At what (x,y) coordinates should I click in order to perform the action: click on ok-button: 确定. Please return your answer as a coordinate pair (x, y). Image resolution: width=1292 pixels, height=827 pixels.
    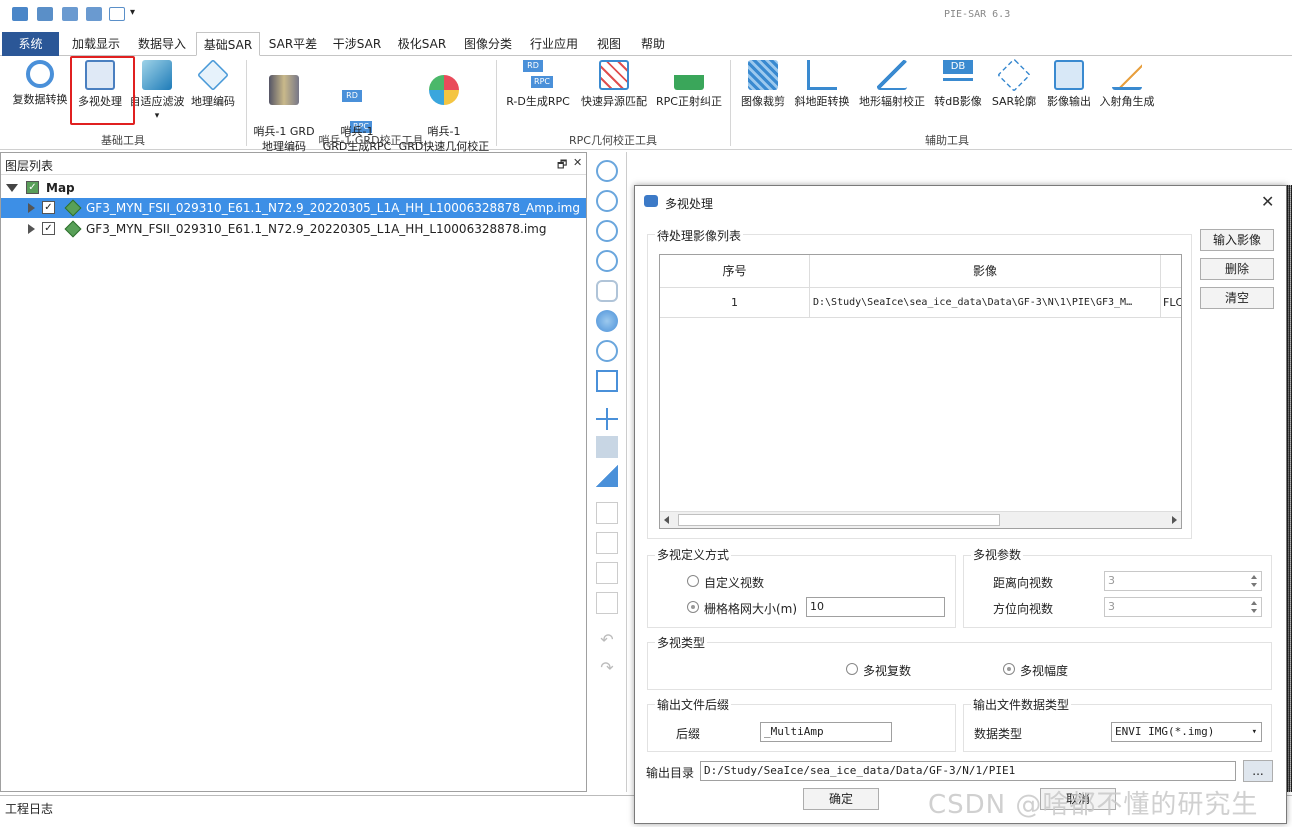
    Looking at the image, I should click on (841, 799).